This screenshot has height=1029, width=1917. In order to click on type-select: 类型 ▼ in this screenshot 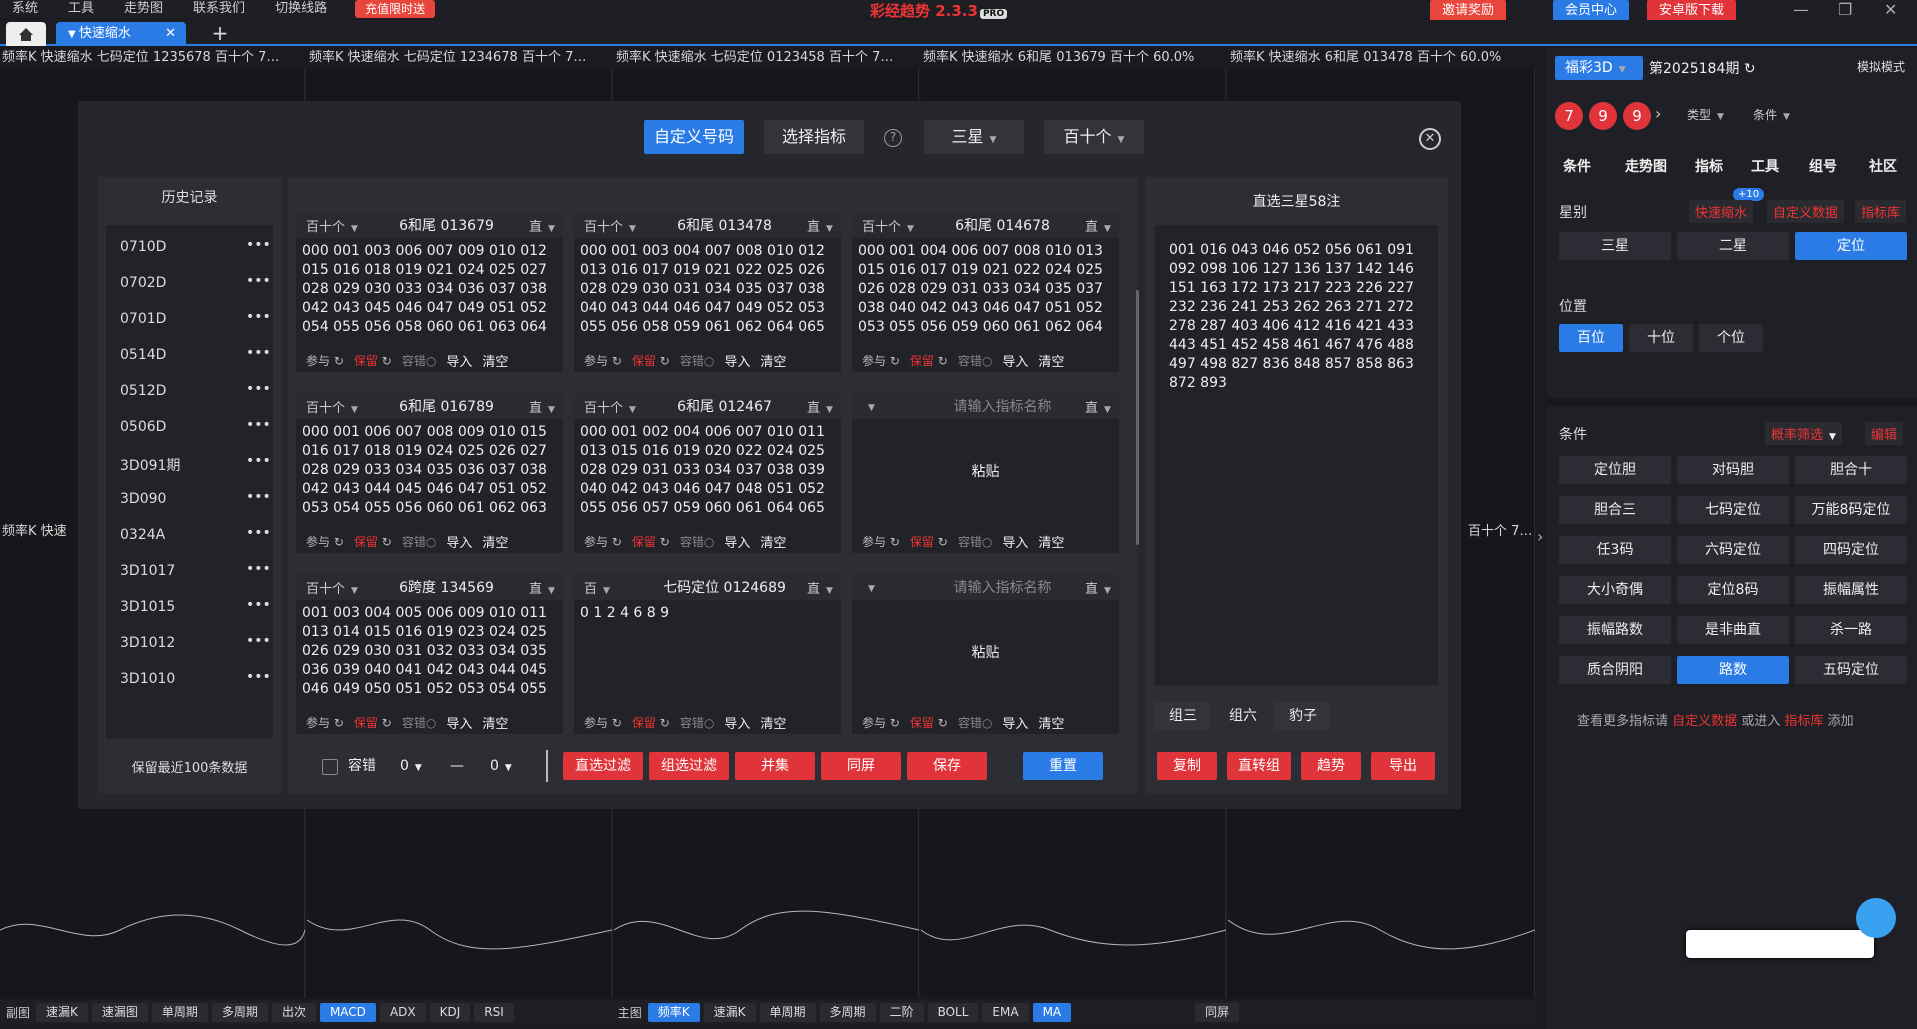, I will do `click(1705, 114)`.